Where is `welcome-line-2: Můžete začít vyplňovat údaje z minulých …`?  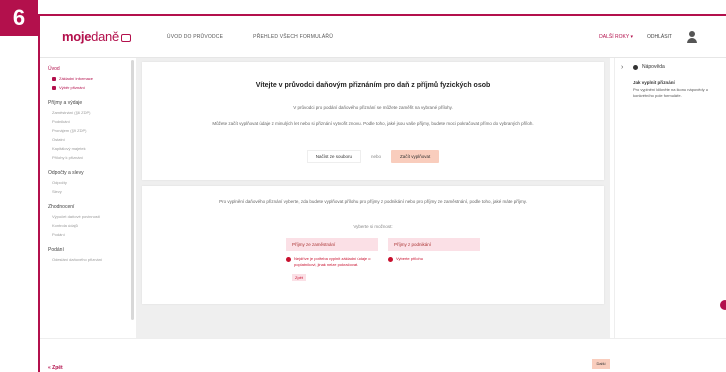 welcome-line-2: Můžete začít vyplňovat údaje z minulých … is located at coordinates (373, 123).